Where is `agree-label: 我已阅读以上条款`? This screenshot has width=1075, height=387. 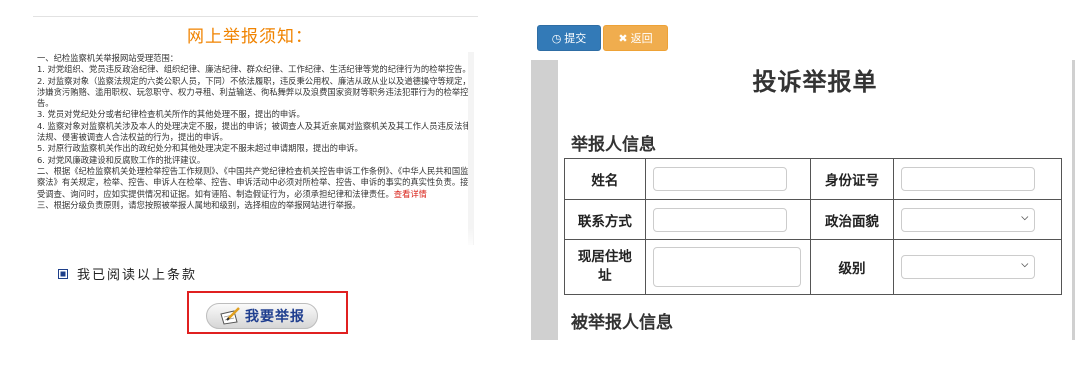
agree-label: 我已阅读以上条款 is located at coordinates (137, 275).